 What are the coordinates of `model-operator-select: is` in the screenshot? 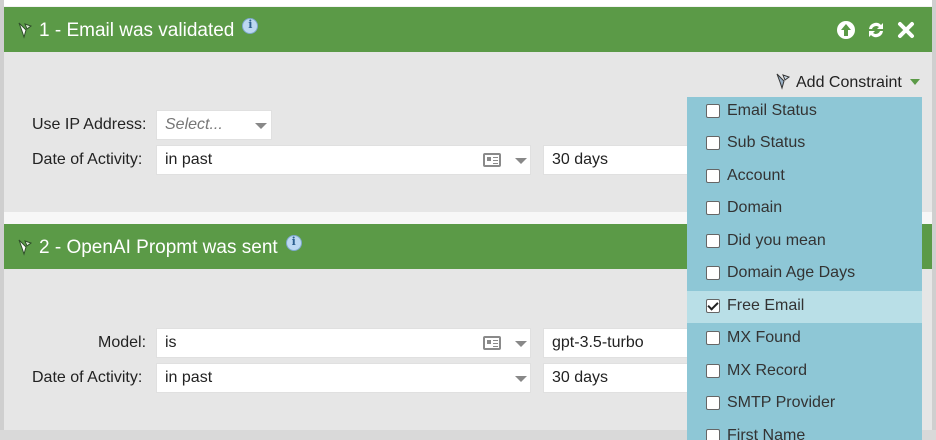 It's located at (343, 343).